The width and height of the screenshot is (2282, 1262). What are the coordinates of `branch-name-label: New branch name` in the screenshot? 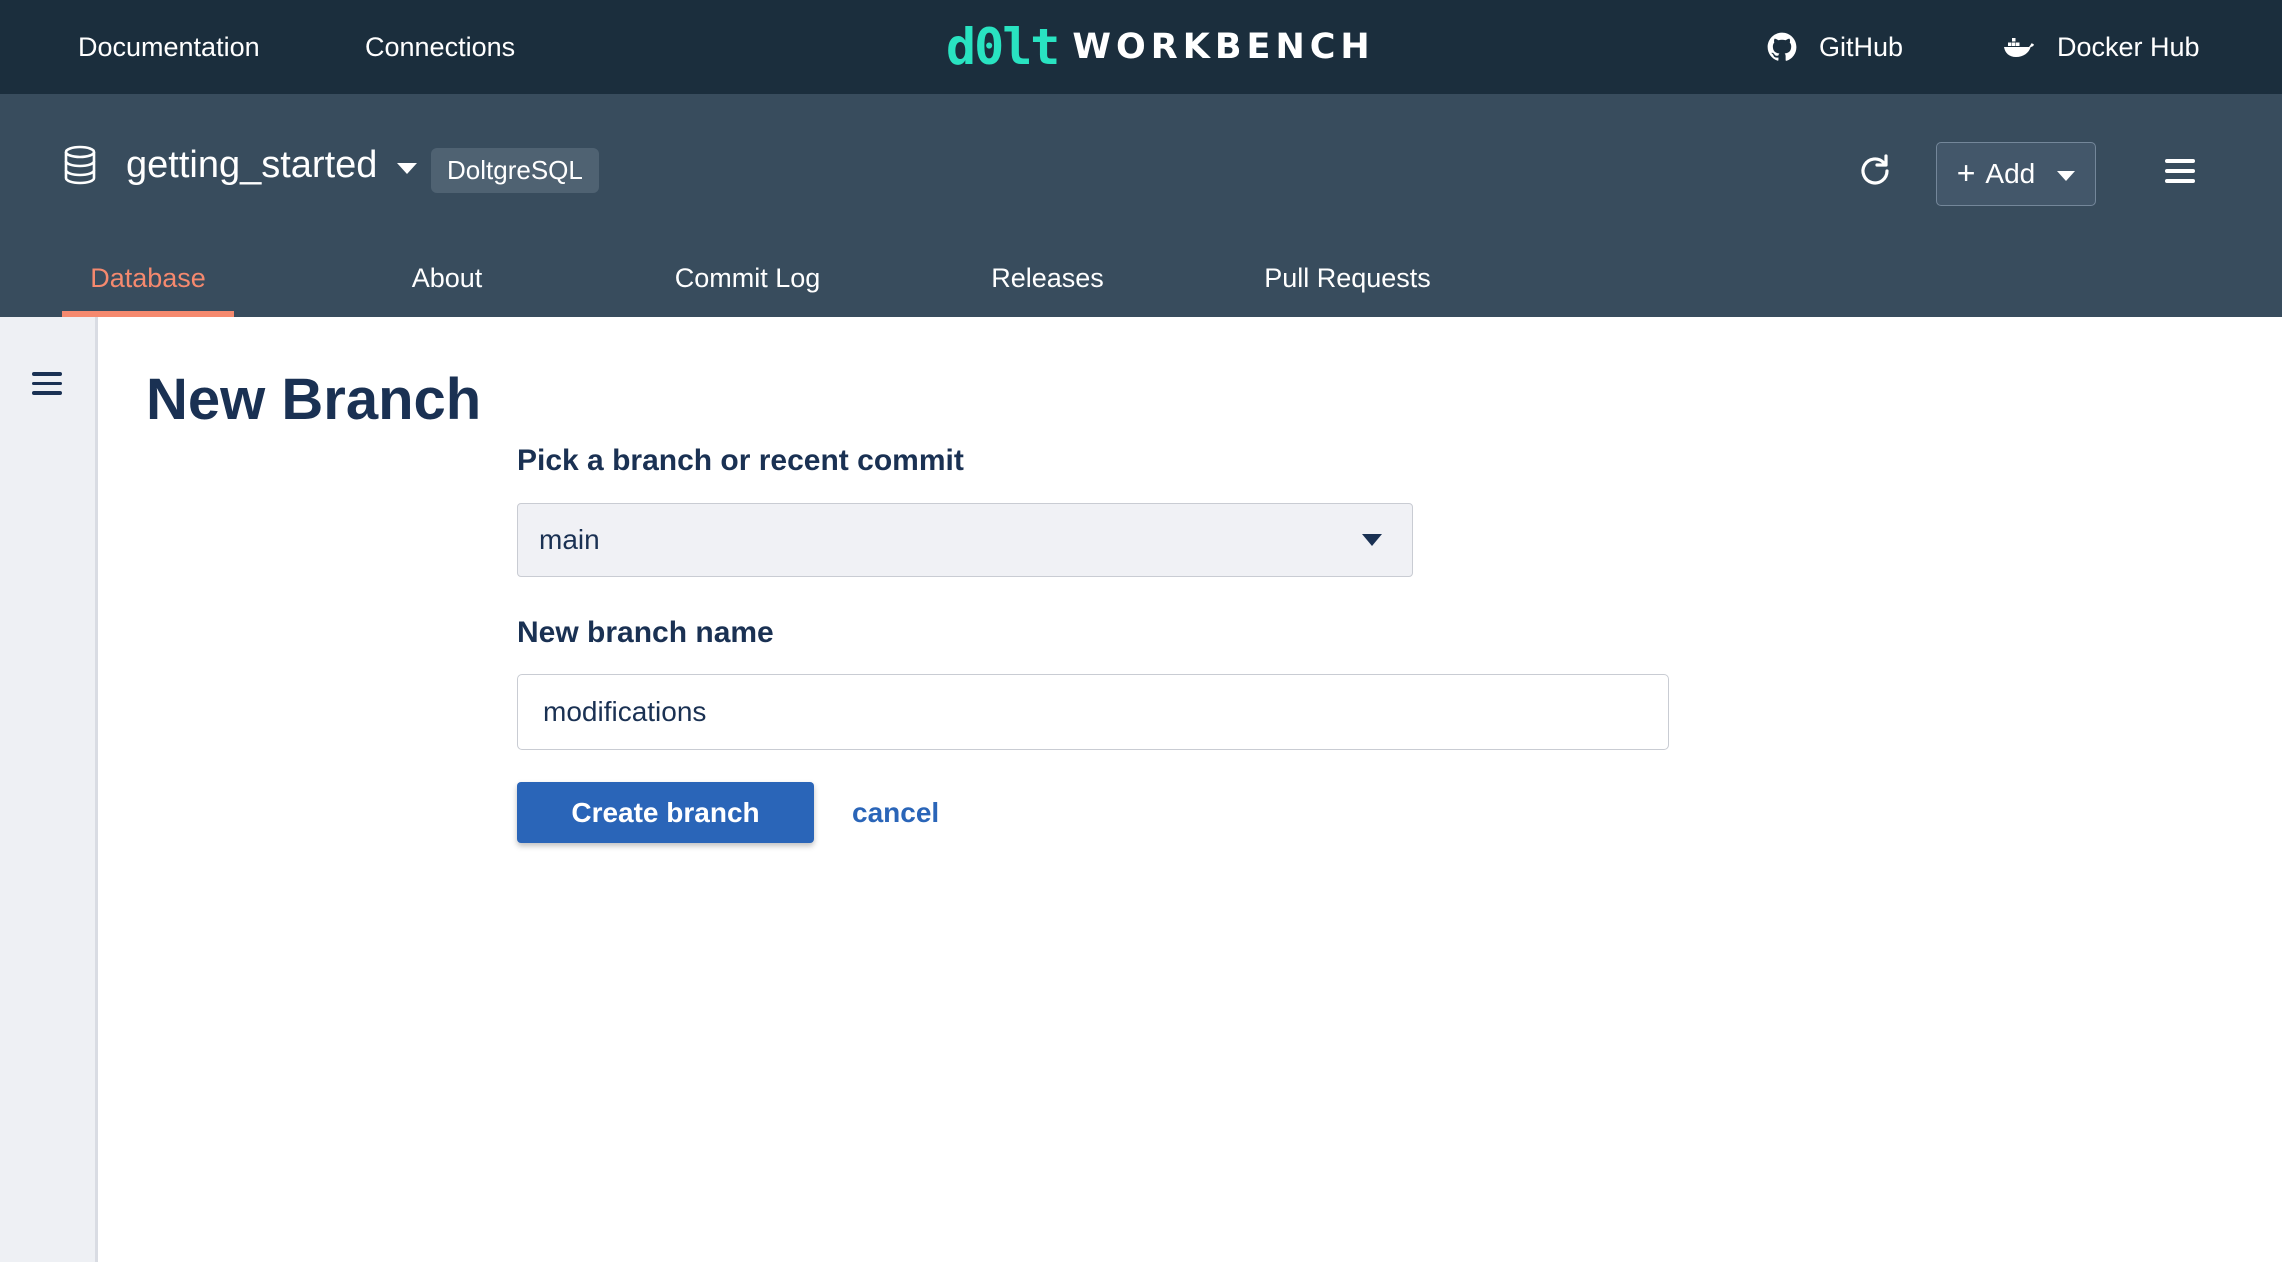 It's located at (645, 632).